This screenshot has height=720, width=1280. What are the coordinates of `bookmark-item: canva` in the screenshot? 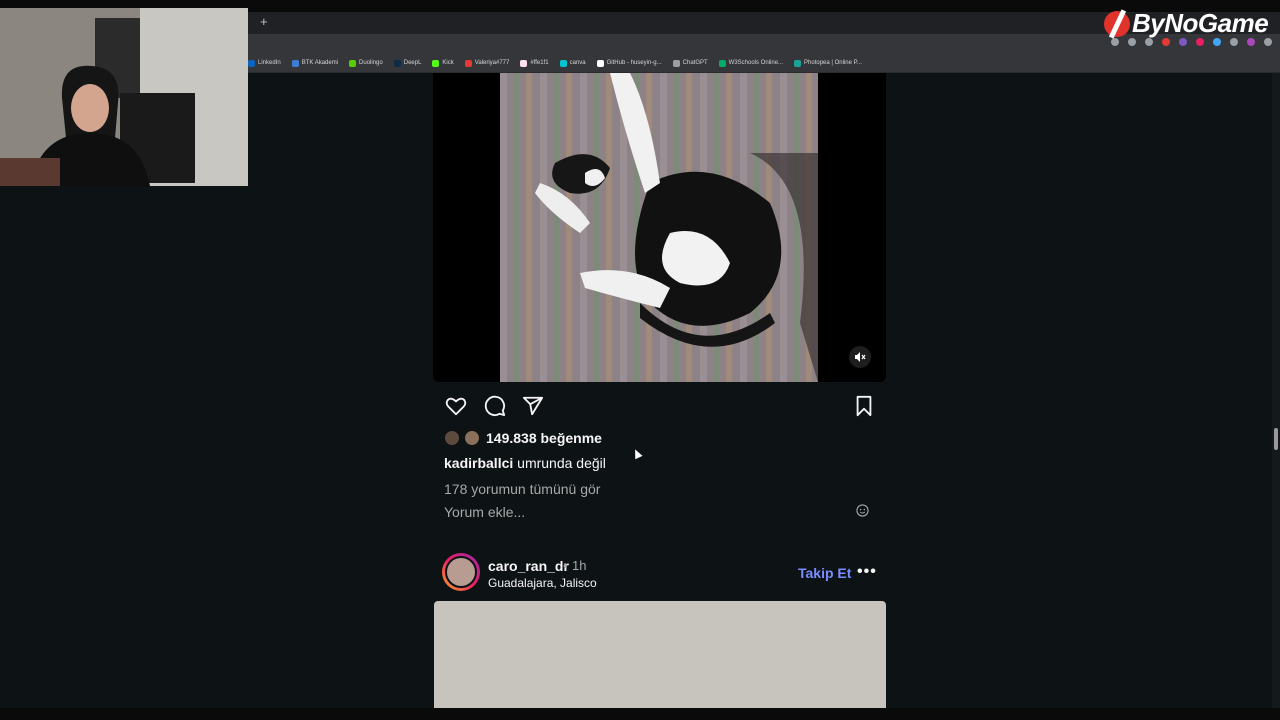 It's located at (572, 63).